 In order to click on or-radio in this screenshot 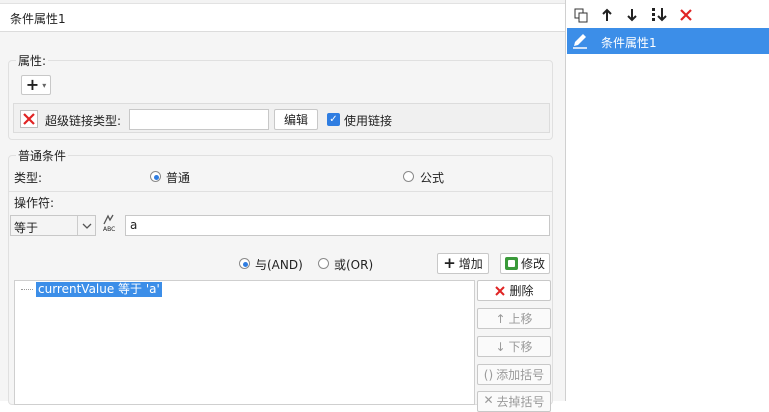, I will do `click(323, 263)`.